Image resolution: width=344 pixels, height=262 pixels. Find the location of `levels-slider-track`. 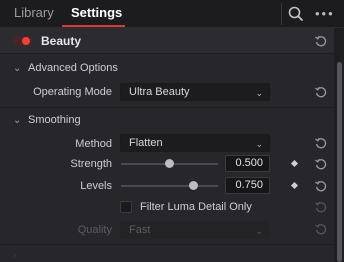

levels-slider-track is located at coordinates (169, 186).